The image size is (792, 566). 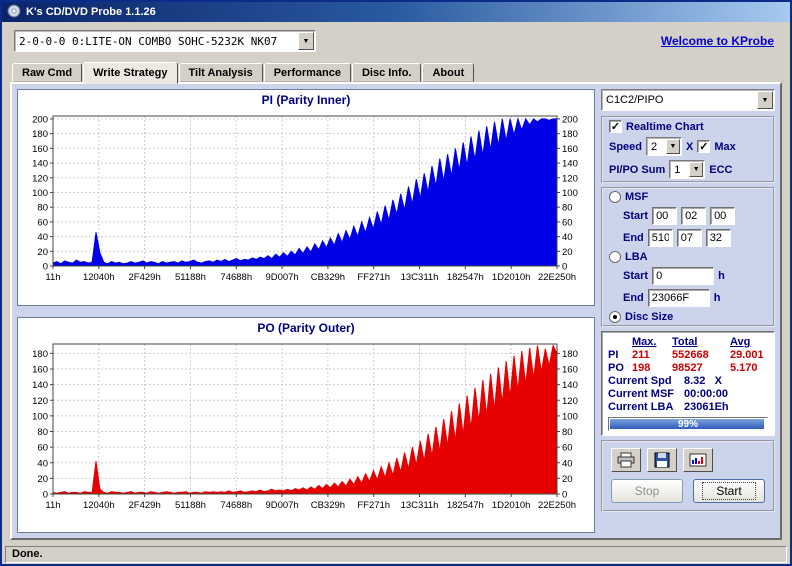 I want to click on msf-start-min-field, so click(x=665, y=216).